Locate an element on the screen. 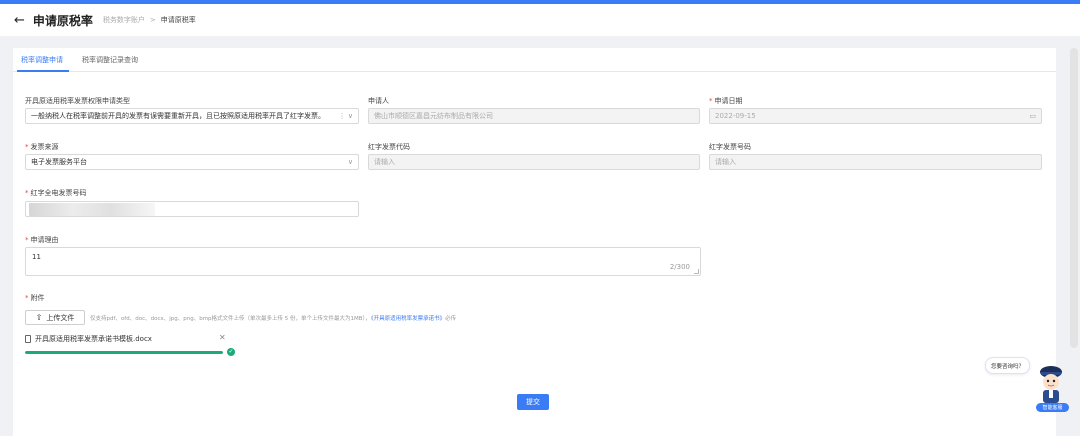 The width and height of the screenshot is (1080, 436). red-invoice-code-label: 红字发票代码 is located at coordinates (389, 147).